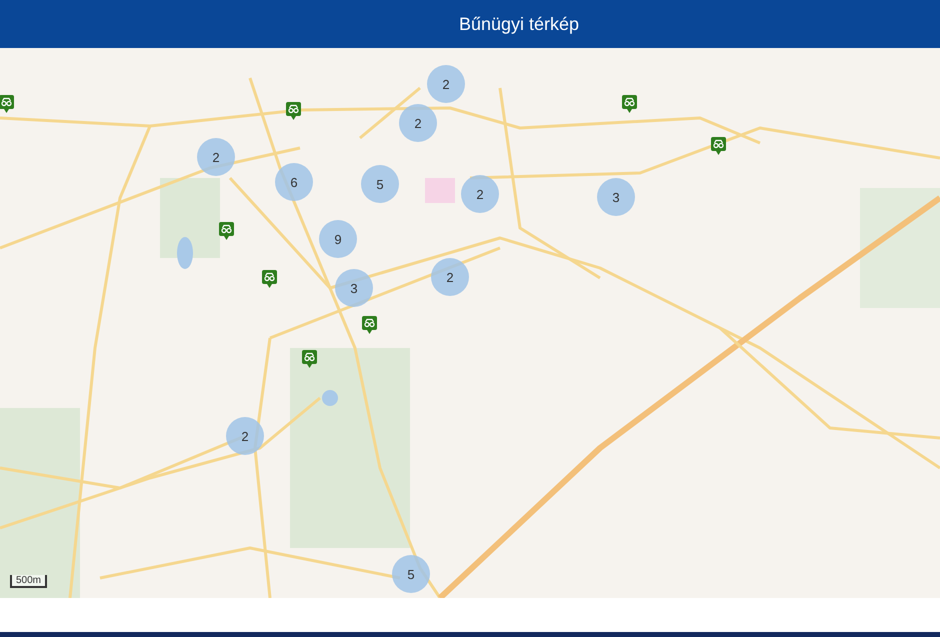 This screenshot has width=940, height=637. I want to click on page-title: Bűnügyi térkép, so click(519, 24).